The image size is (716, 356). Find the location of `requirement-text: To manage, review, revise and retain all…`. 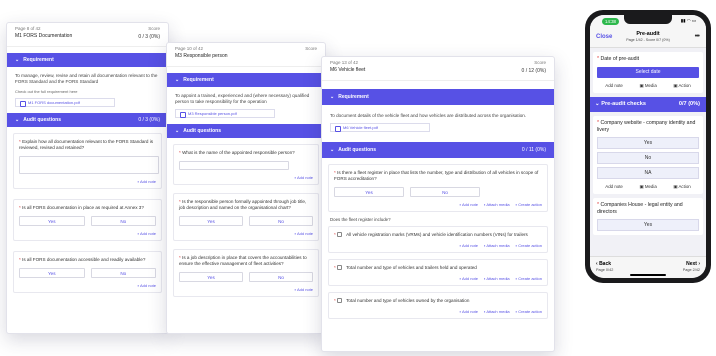

requirement-text: To manage, review, revise and retain all… is located at coordinates (86, 78).